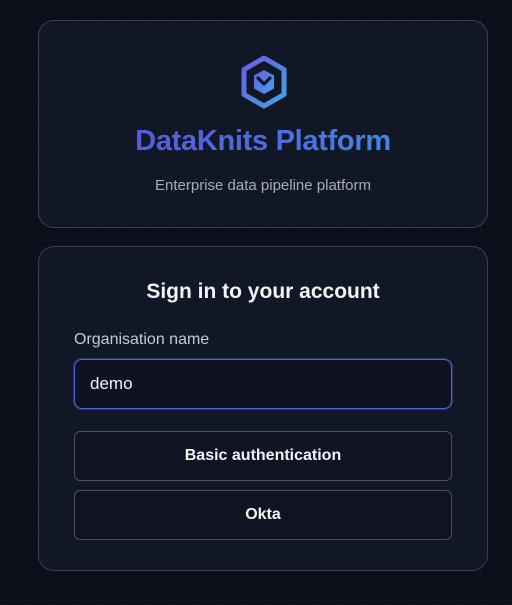  I want to click on login-heading: Sign in to your account, so click(263, 291).